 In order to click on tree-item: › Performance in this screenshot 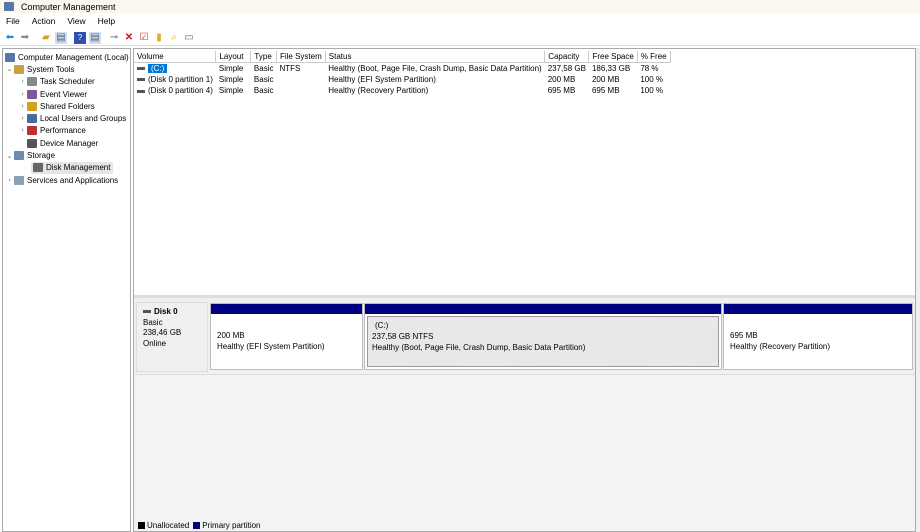, I will do `click(66, 131)`.